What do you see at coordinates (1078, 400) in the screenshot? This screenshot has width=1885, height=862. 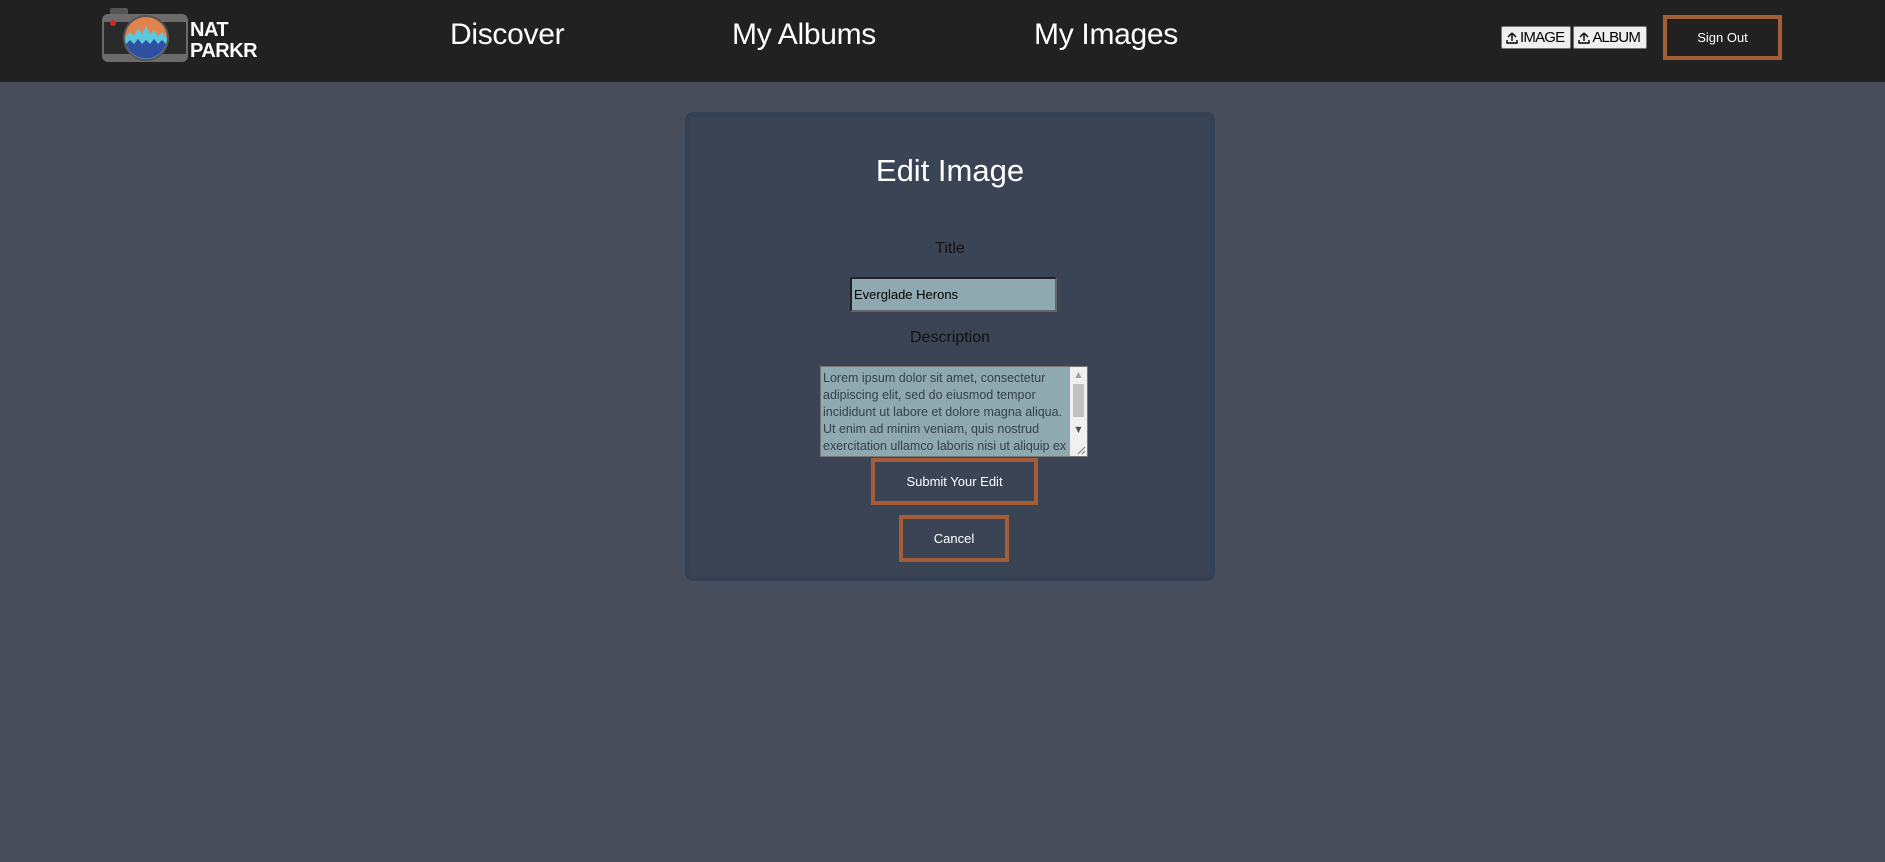 I see `scroll-thumb` at bounding box center [1078, 400].